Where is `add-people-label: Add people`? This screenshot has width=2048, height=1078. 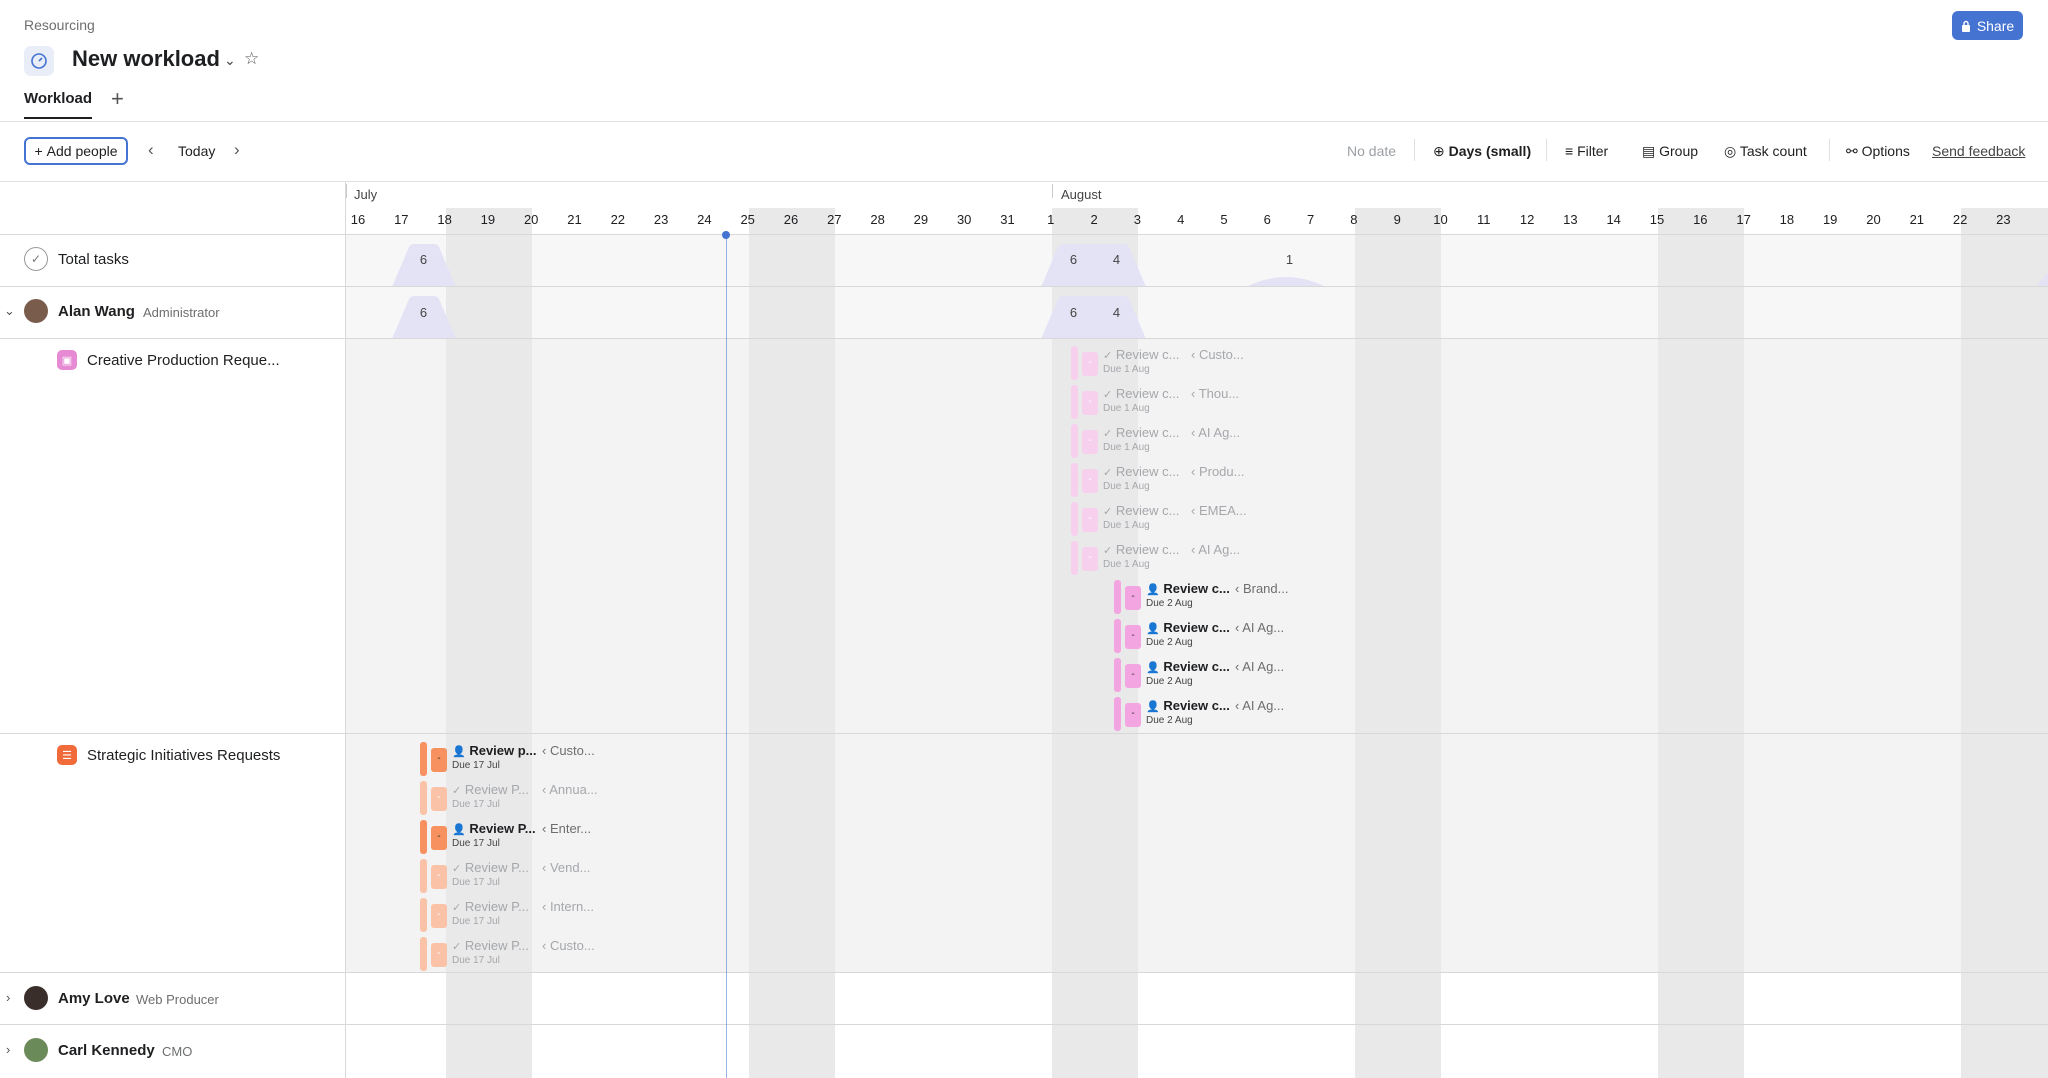 add-people-label: Add people is located at coordinates (82, 151).